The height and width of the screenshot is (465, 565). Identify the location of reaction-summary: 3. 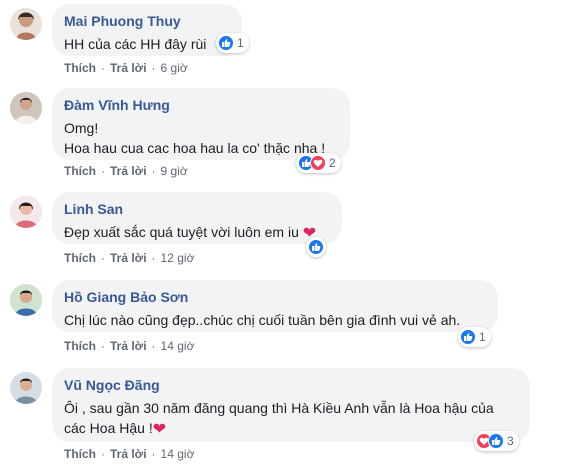
(496, 441).